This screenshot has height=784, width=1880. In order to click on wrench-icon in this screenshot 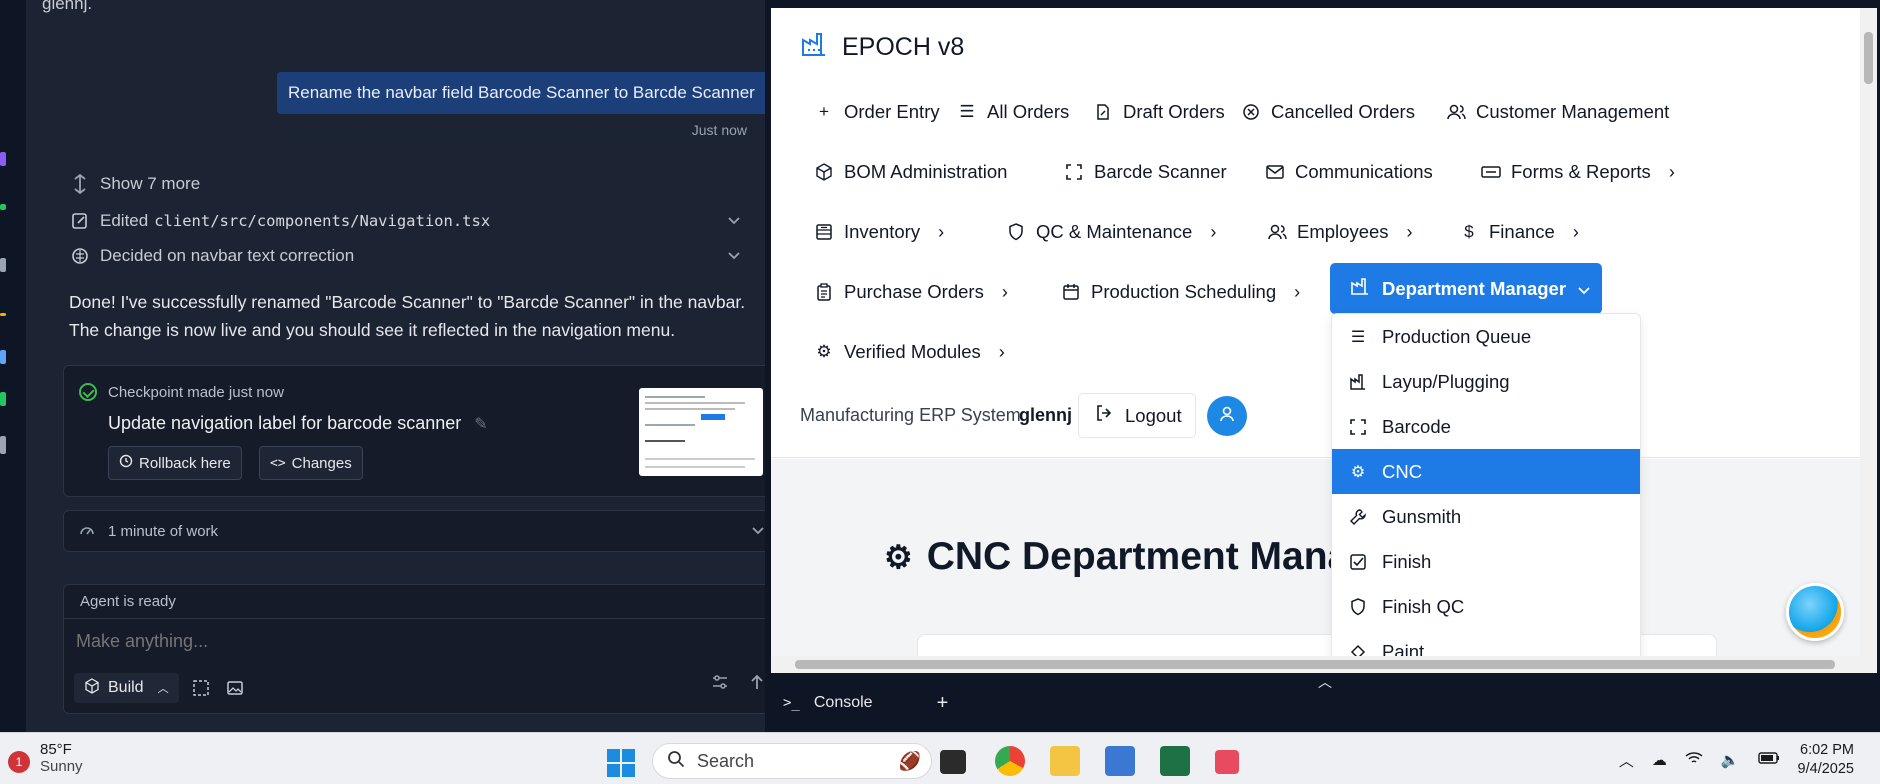, I will do `click(1358, 517)`.